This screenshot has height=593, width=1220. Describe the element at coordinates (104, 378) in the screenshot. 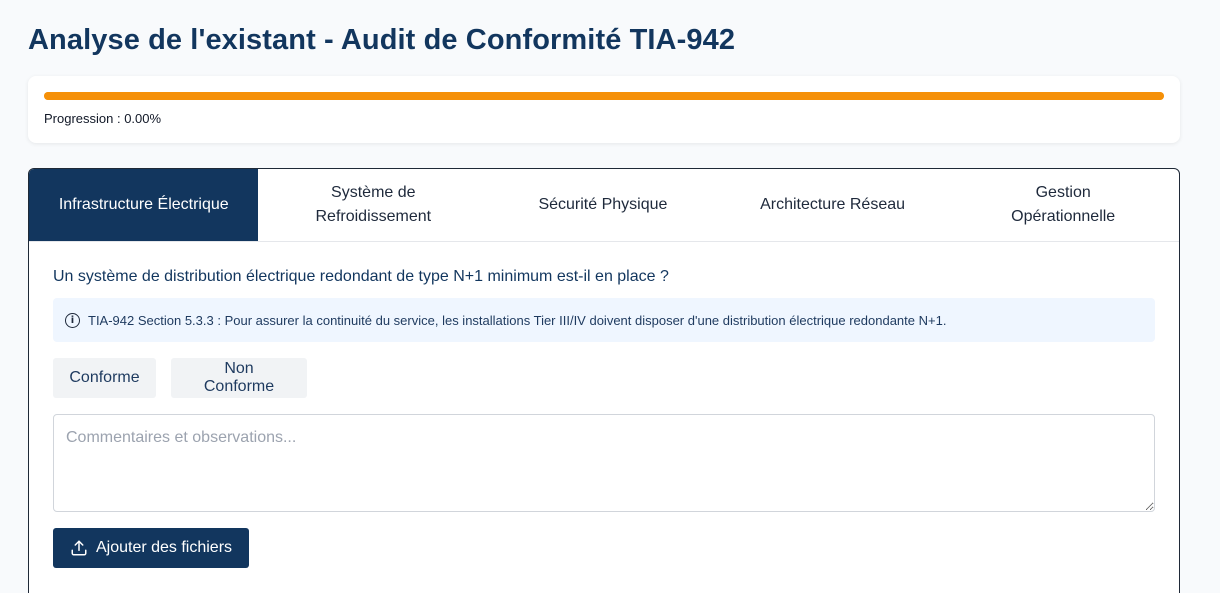

I see `conforme-button: Conforme` at that location.